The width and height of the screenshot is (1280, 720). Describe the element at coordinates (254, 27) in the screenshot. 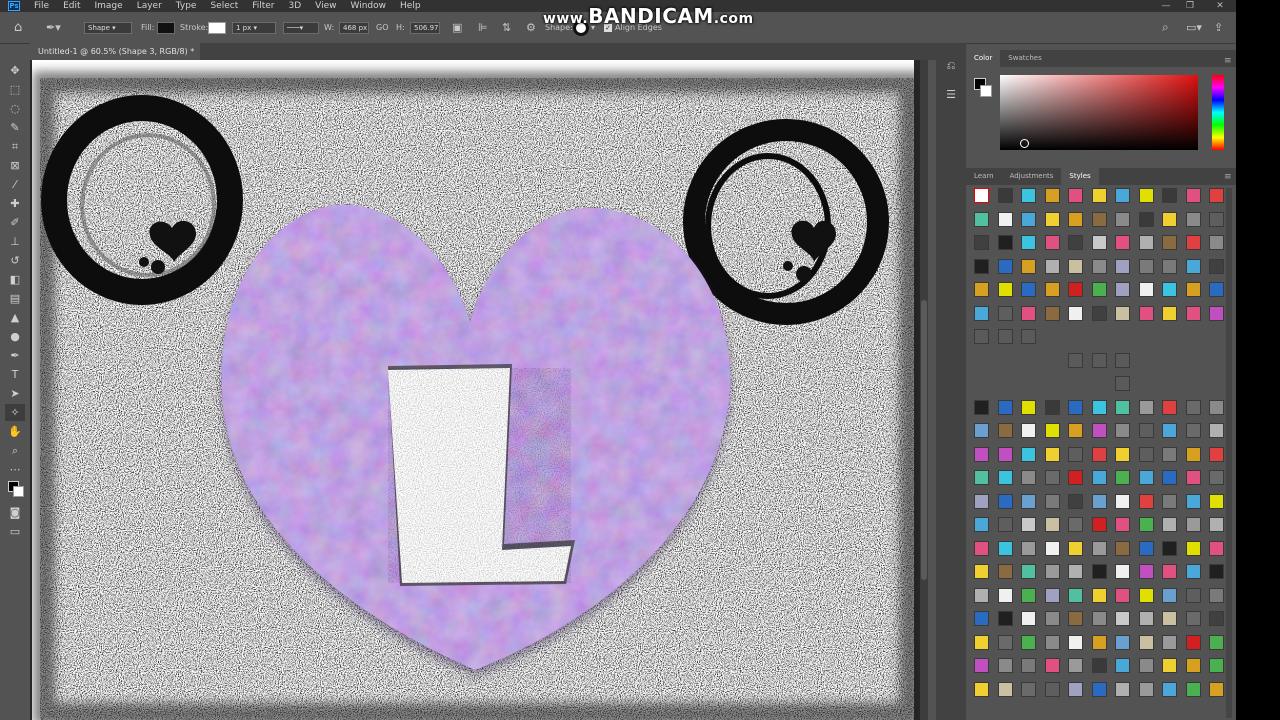

I see `stroke-width-field: 1 px ▾` at that location.